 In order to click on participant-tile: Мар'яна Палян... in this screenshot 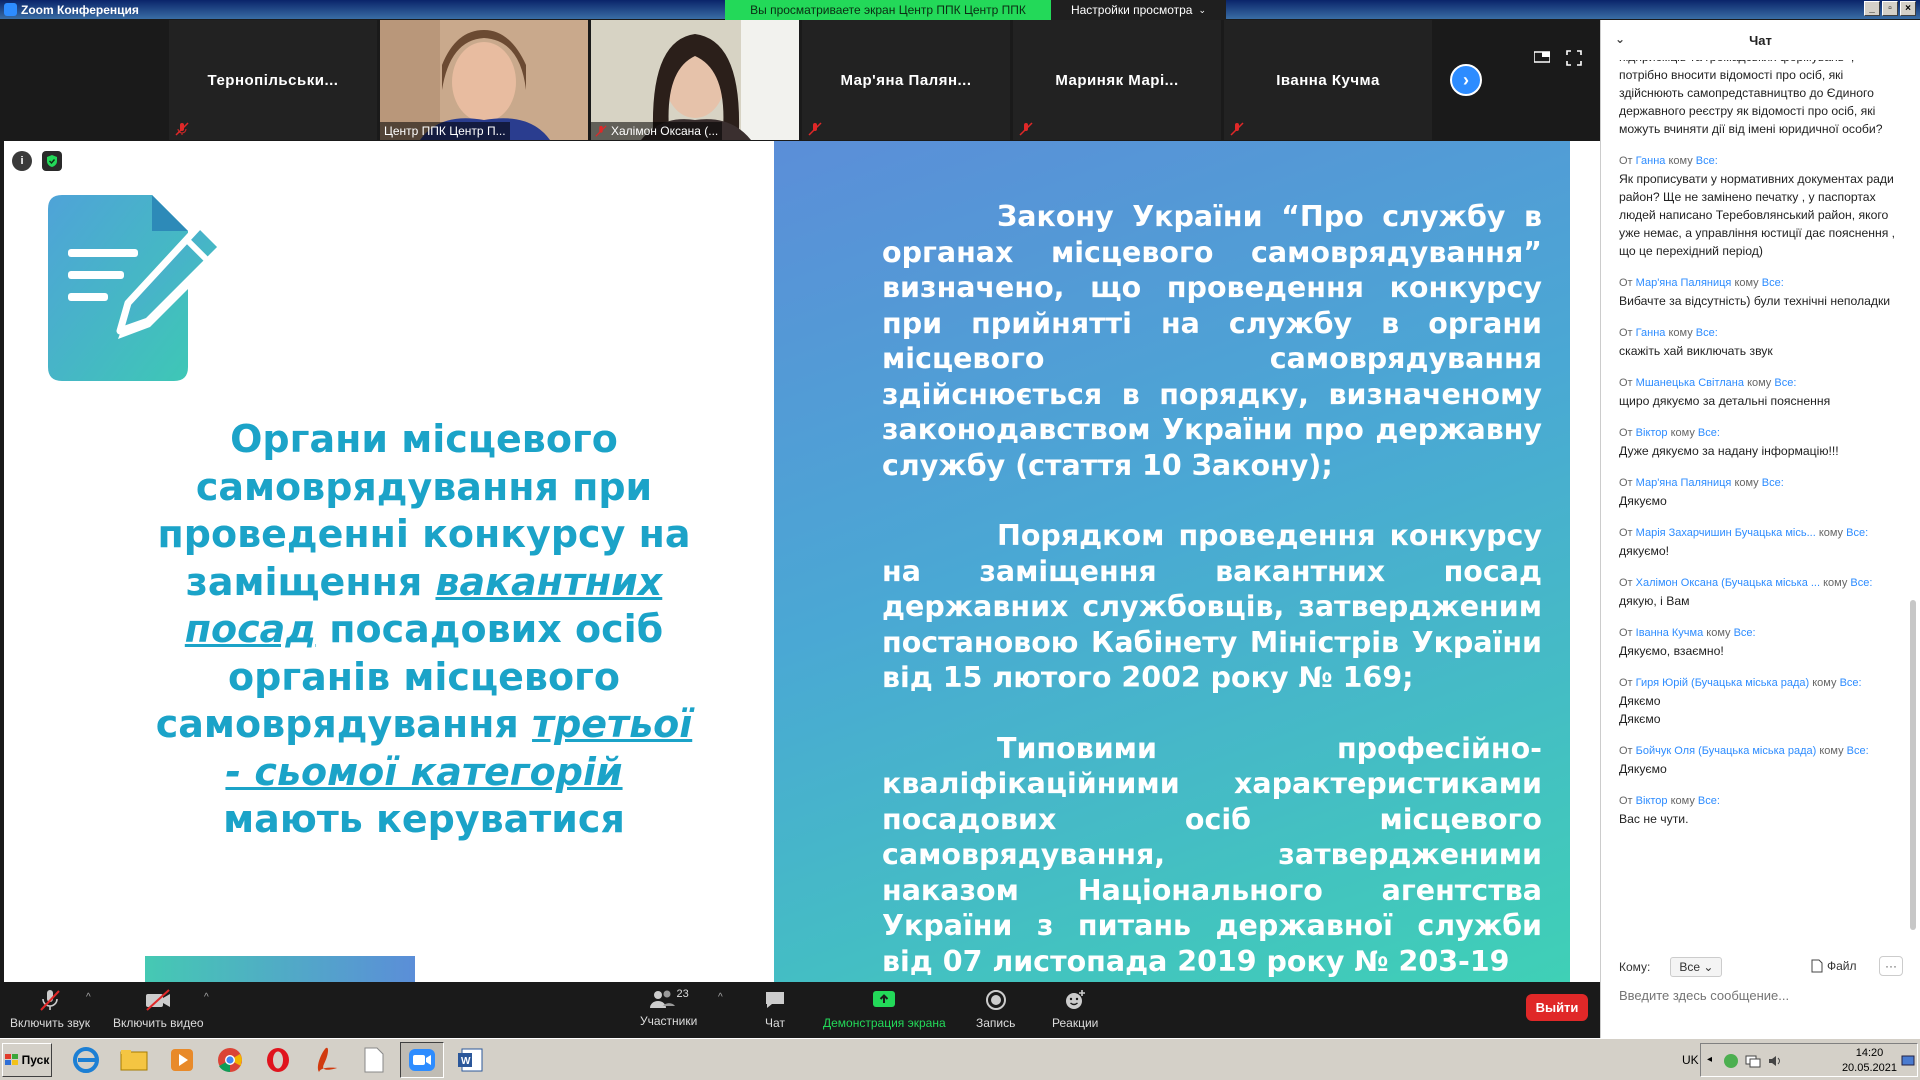, I will do `click(906, 80)`.